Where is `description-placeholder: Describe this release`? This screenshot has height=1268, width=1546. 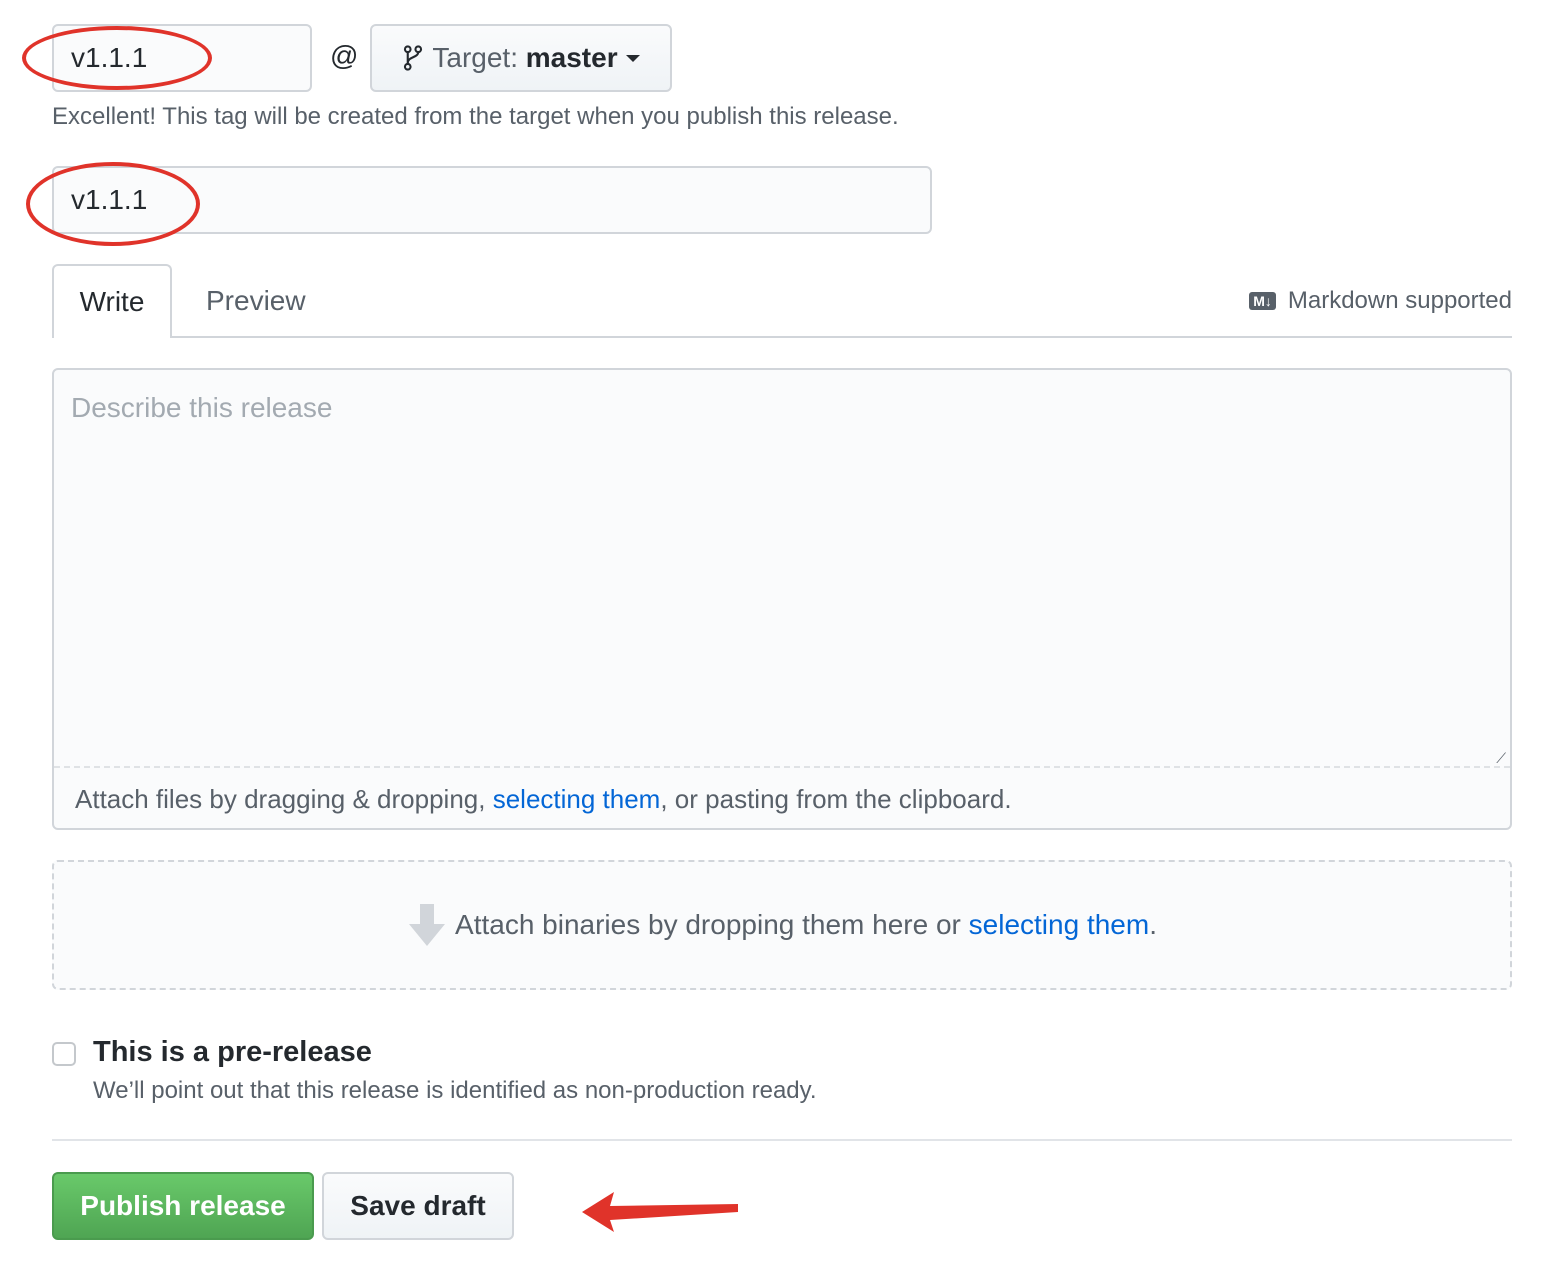
description-placeholder: Describe this release is located at coordinates (202, 407).